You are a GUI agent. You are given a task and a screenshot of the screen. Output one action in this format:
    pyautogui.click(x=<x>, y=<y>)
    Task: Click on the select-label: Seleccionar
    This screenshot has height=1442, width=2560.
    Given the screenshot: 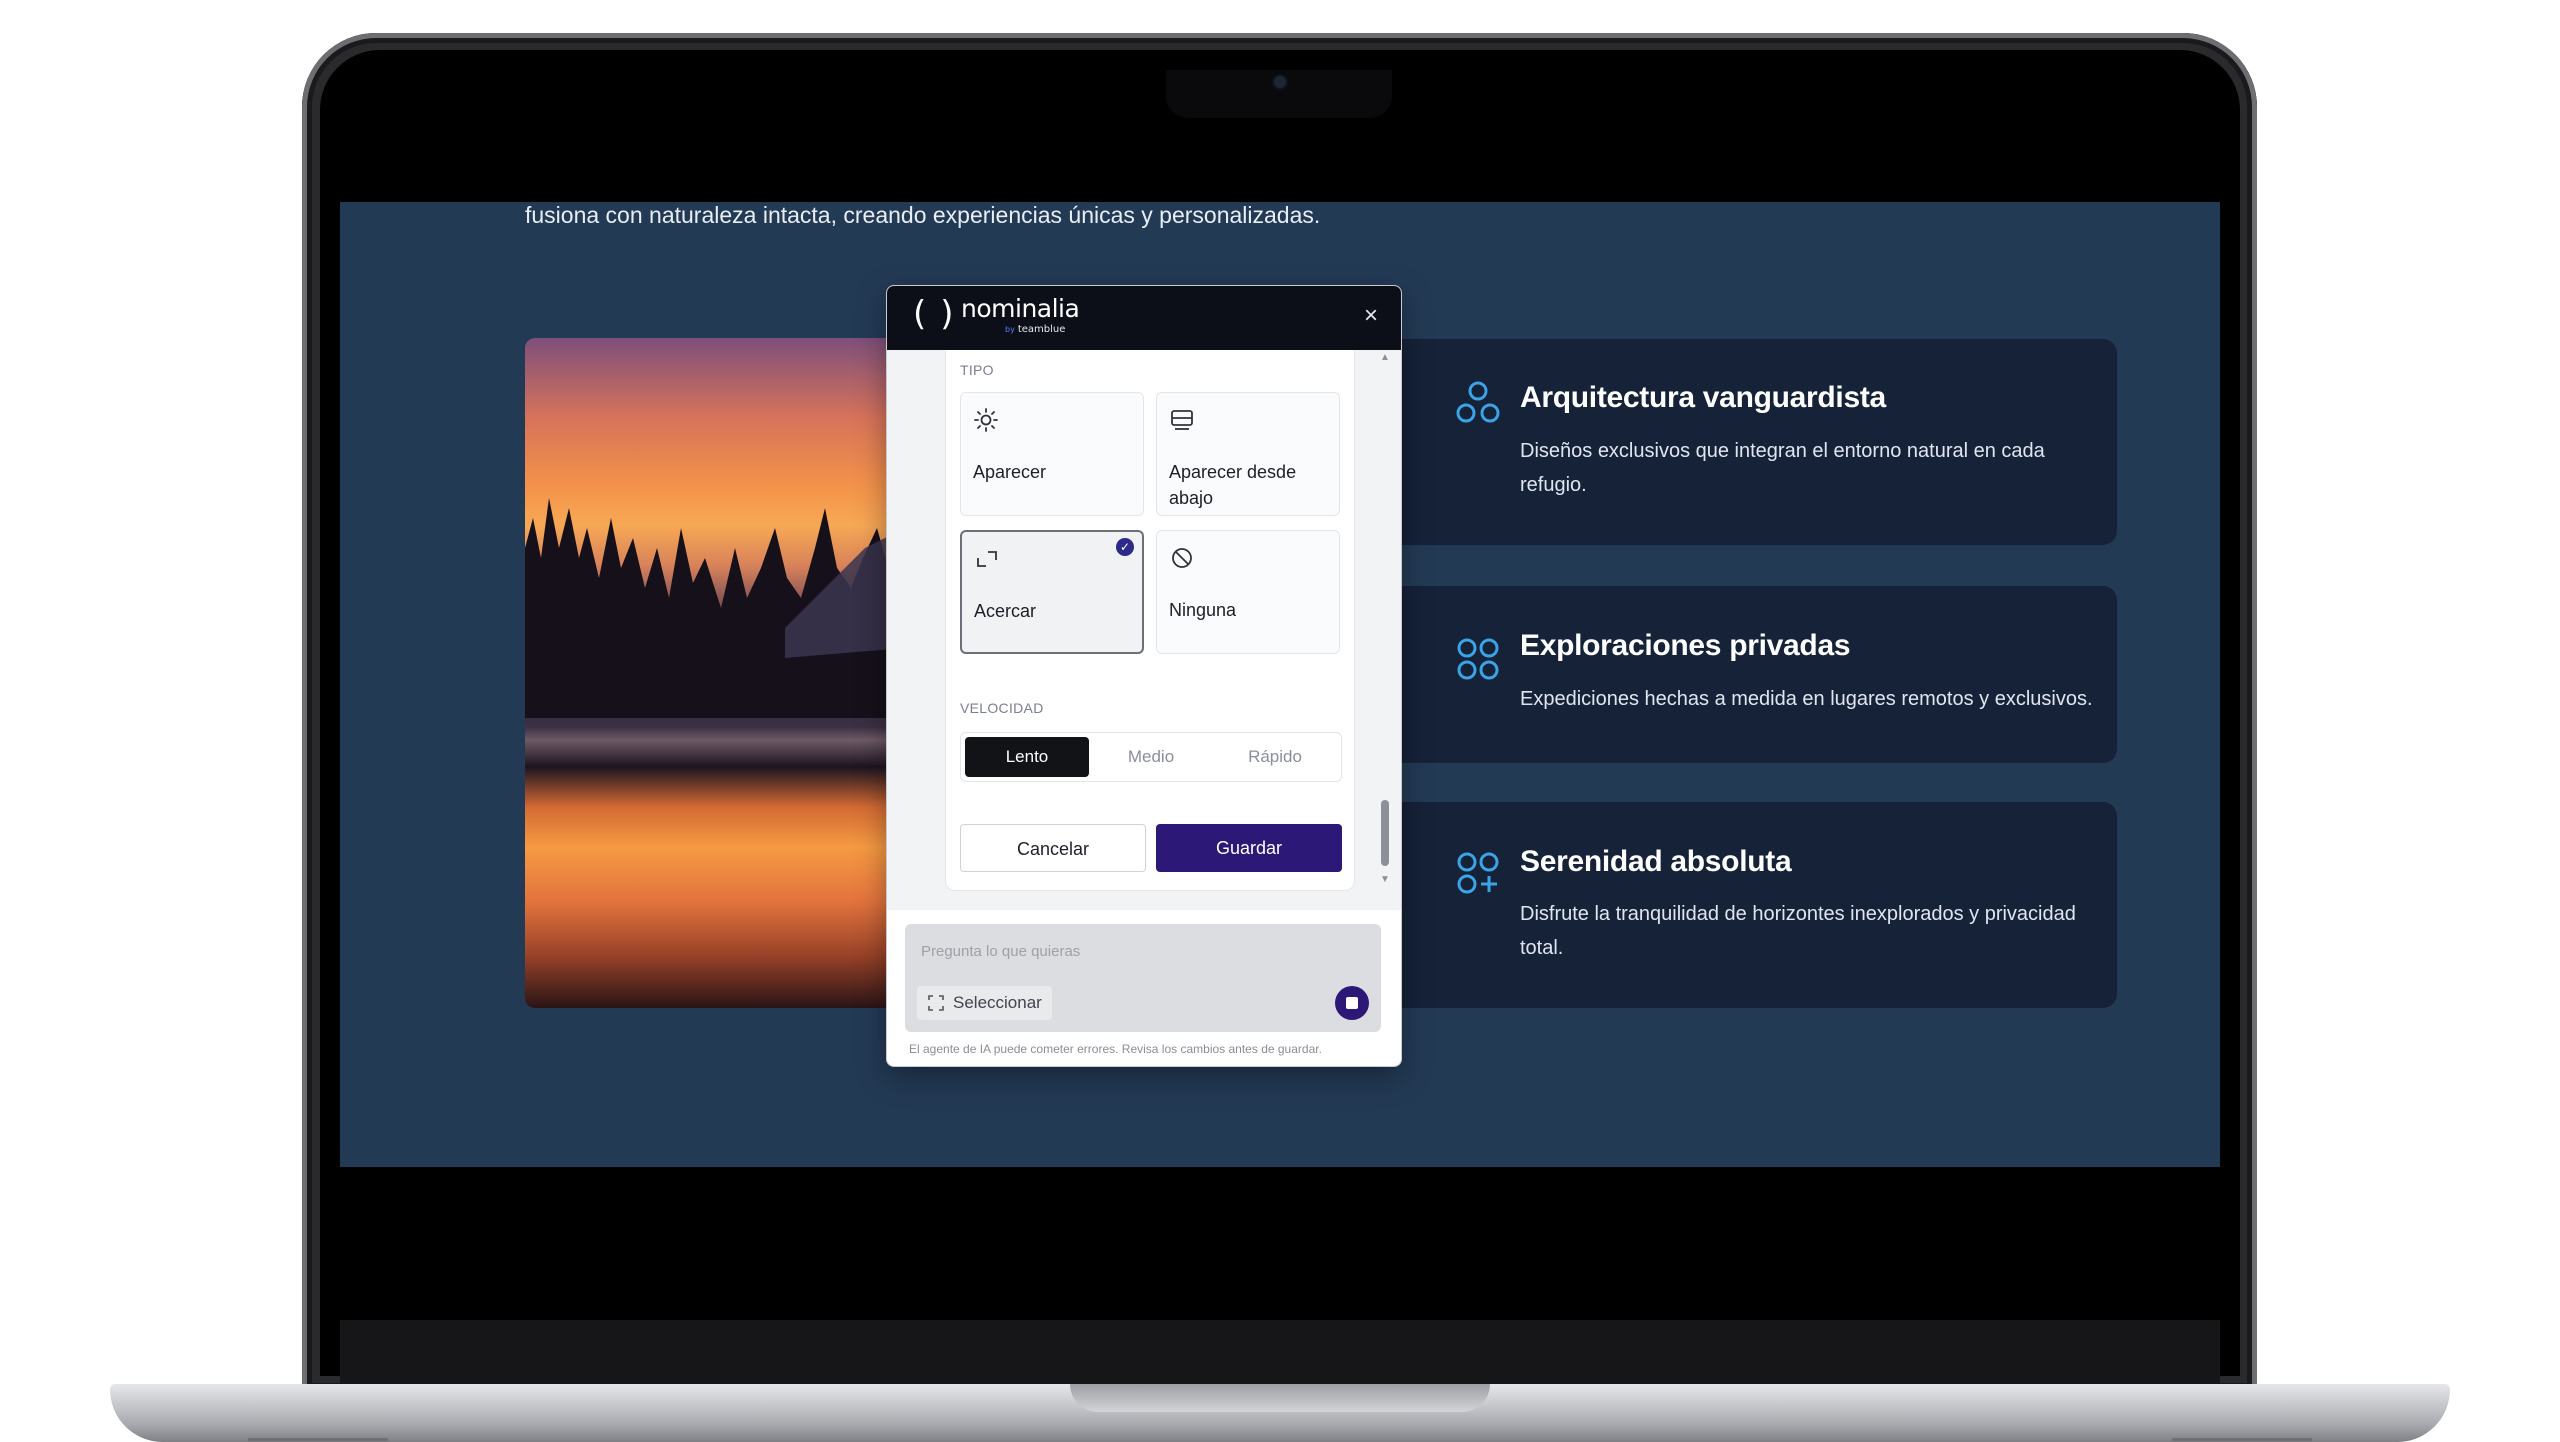 What is the action you would take?
    pyautogui.click(x=997, y=1002)
    